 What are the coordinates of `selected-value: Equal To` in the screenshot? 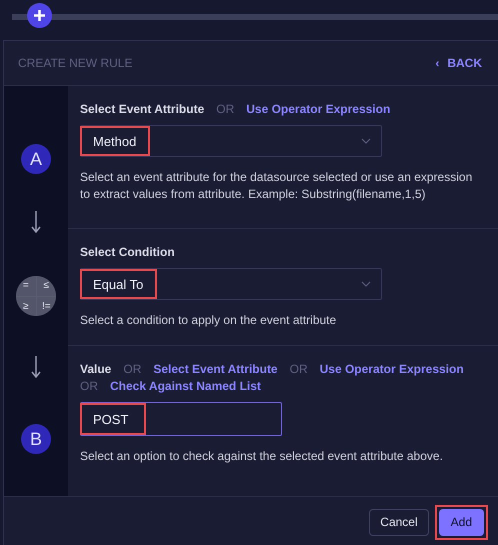 It's located at (119, 284).